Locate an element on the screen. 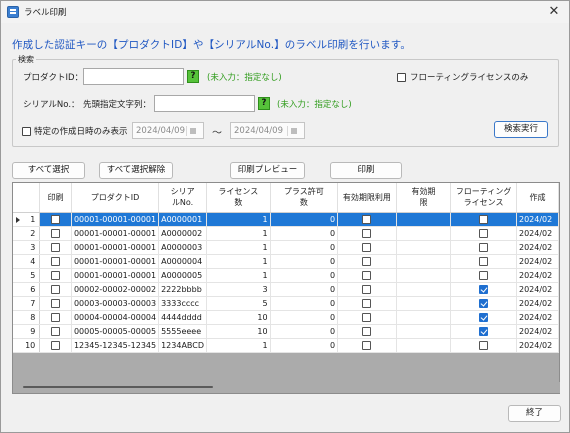  scrollbar-thumb is located at coordinates (118, 387).